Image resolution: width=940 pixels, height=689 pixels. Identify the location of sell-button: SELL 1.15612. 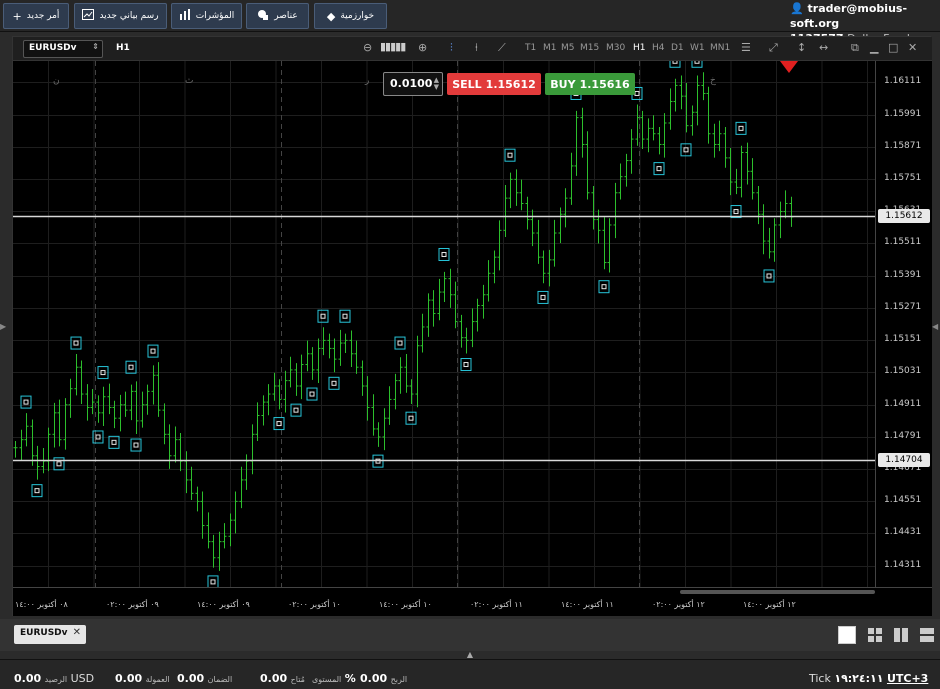
(494, 84).